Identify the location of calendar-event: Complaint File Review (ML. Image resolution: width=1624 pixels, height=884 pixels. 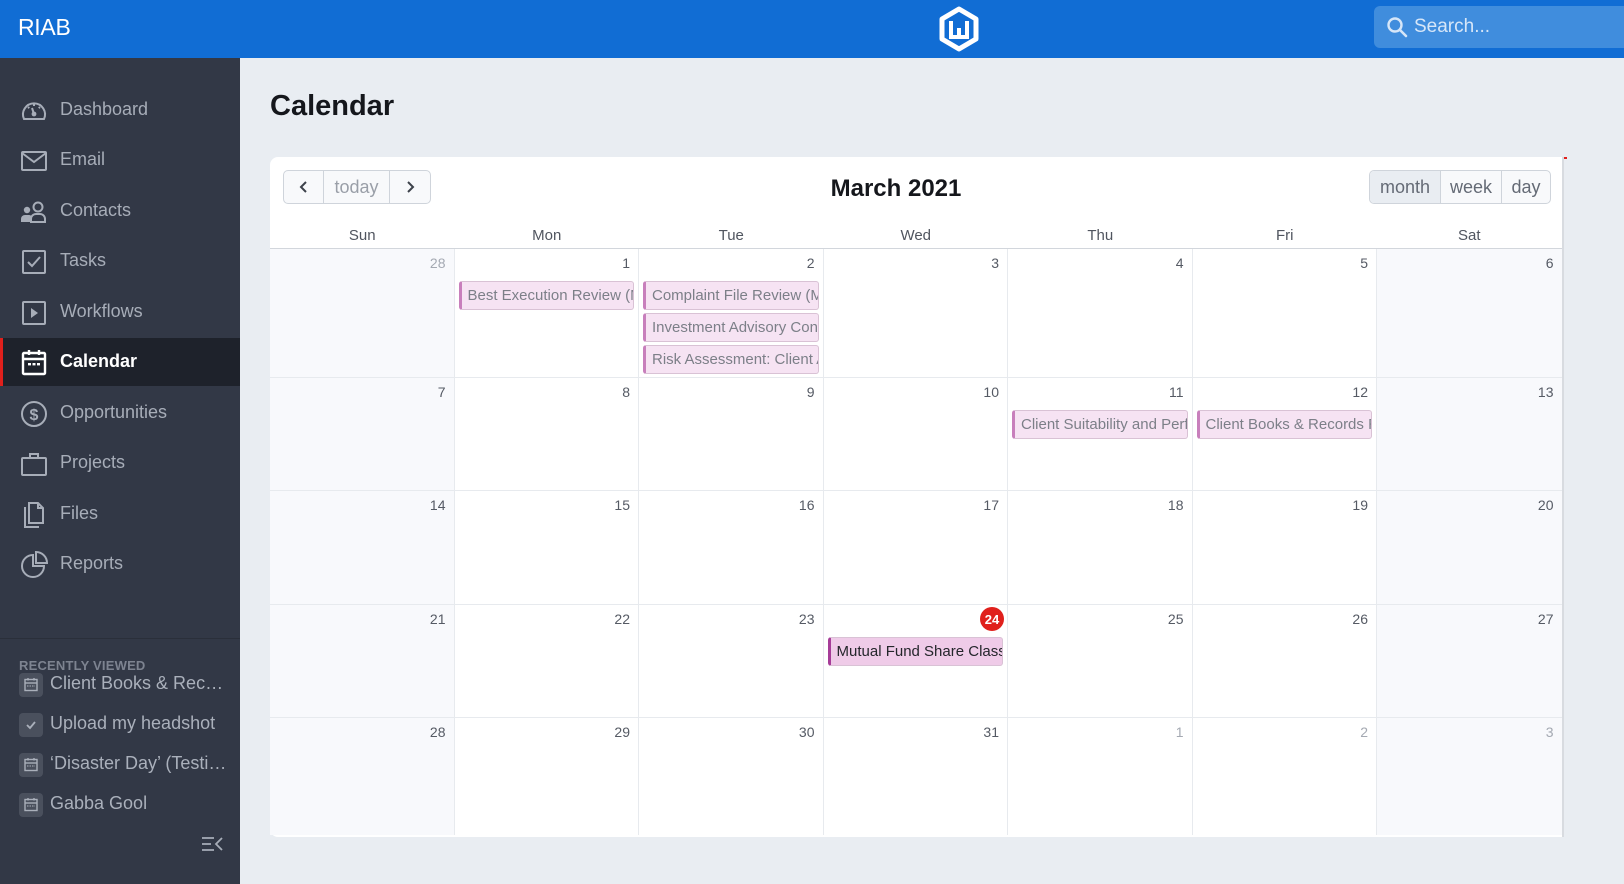
(731, 295).